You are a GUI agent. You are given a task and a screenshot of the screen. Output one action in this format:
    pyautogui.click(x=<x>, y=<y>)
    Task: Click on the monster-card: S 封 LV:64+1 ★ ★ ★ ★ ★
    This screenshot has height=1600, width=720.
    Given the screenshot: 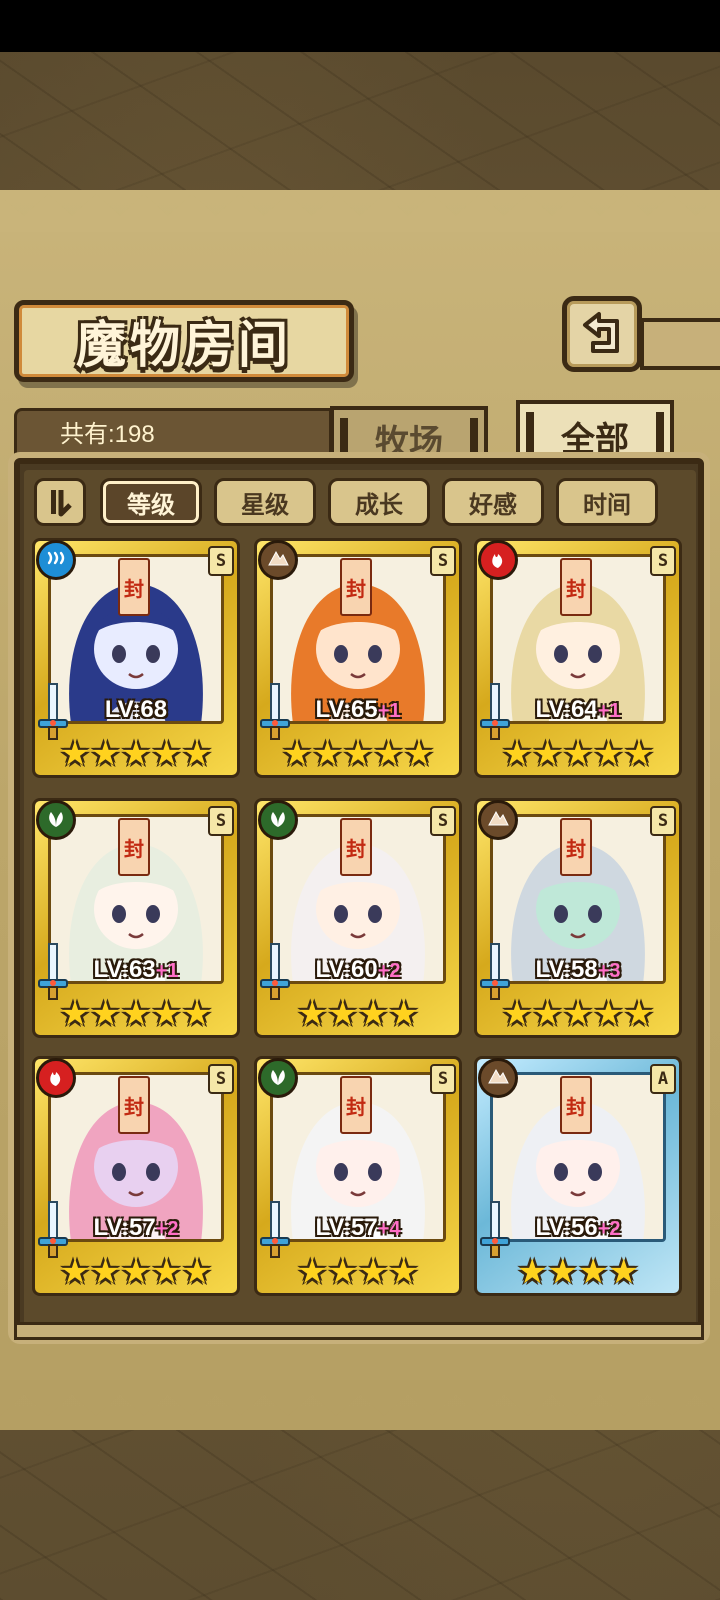 What is the action you would take?
    pyautogui.click(x=578, y=658)
    